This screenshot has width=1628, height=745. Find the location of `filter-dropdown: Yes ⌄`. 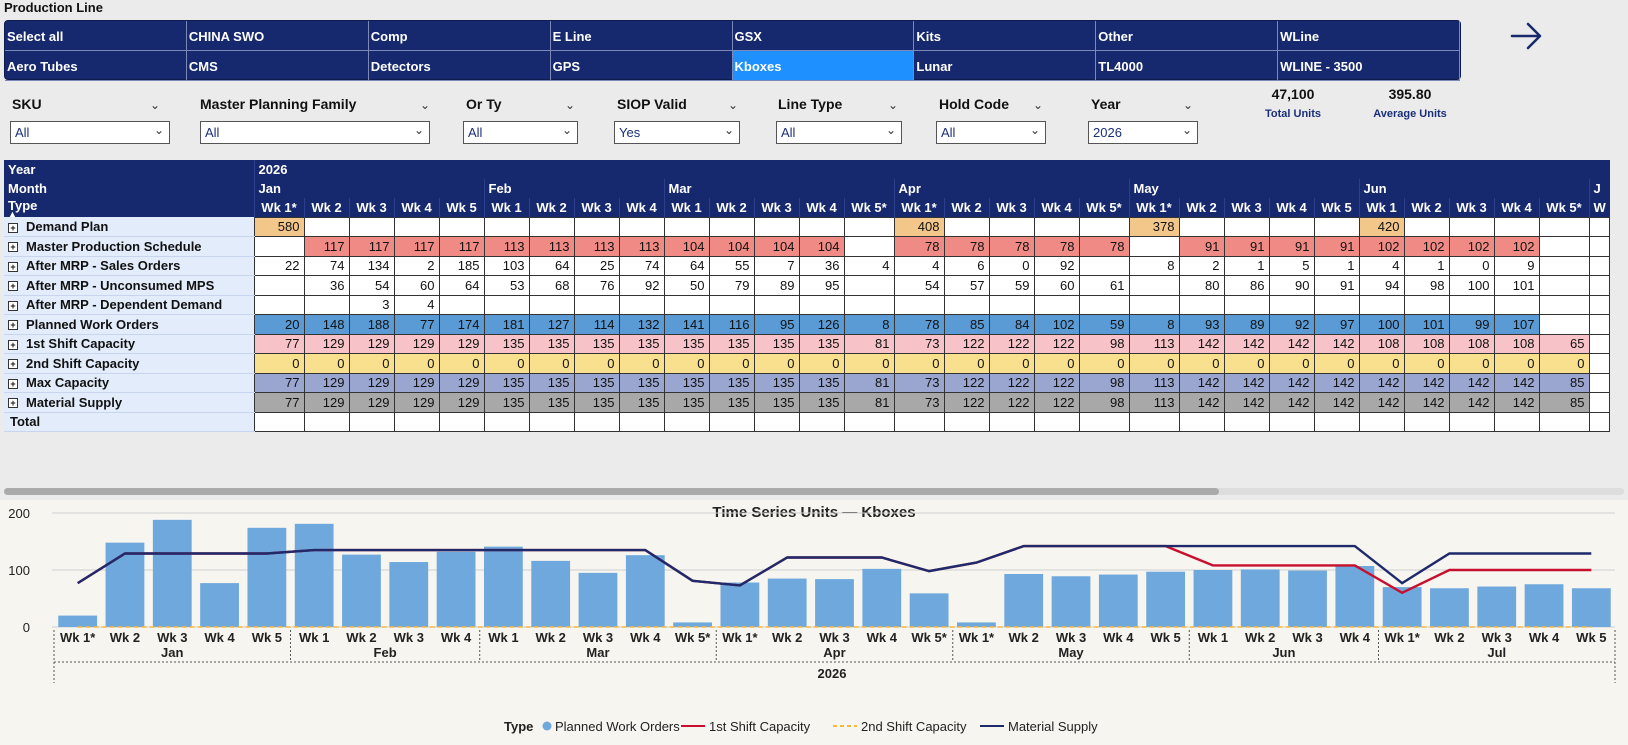

filter-dropdown: Yes ⌄ is located at coordinates (677, 132).